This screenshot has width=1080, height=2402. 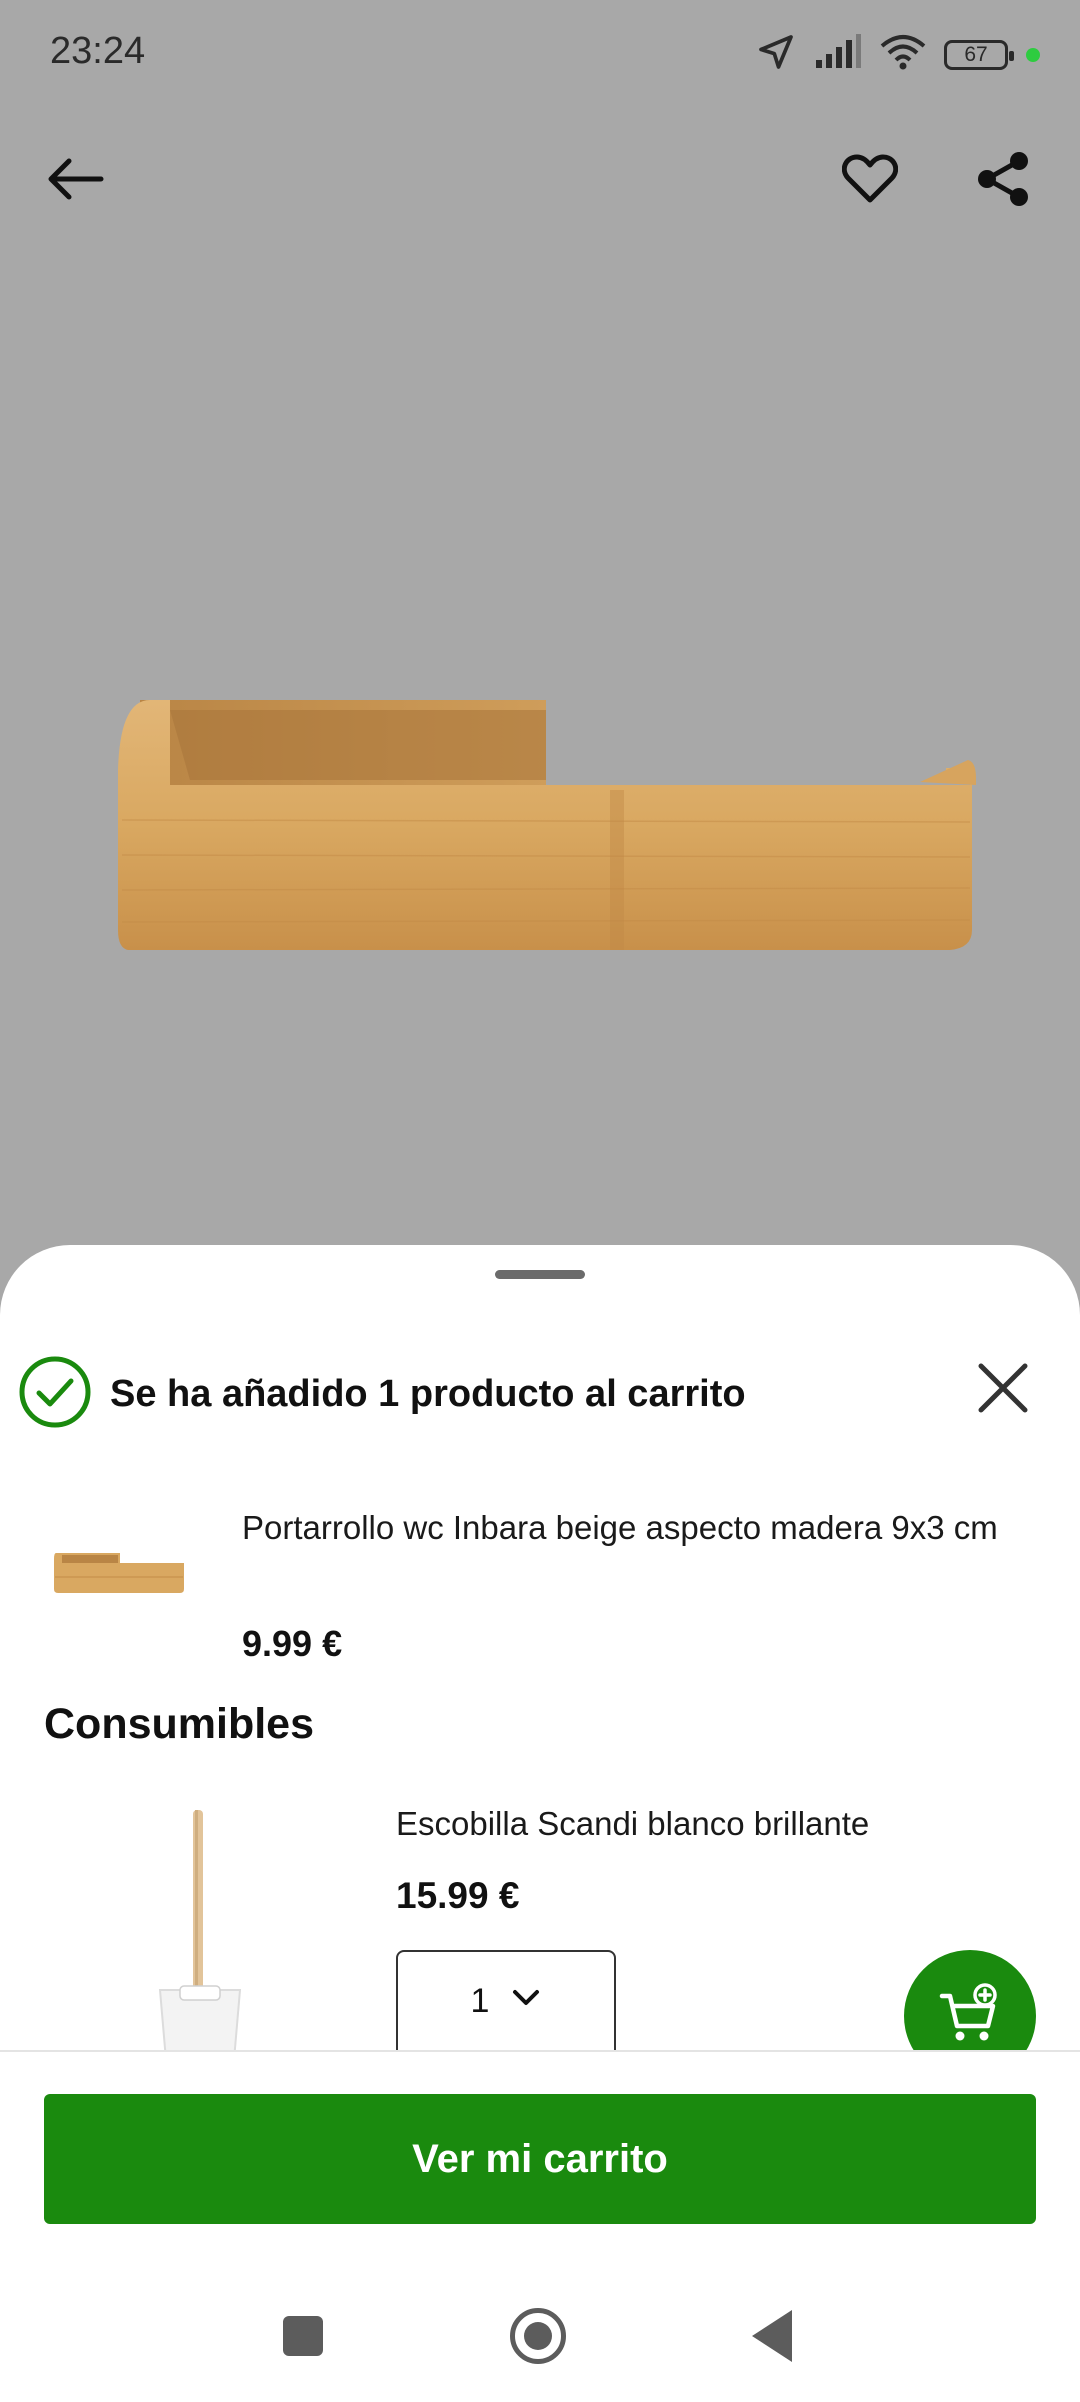 I want to click on status-time: 23:24, so click(x=98, y=51).